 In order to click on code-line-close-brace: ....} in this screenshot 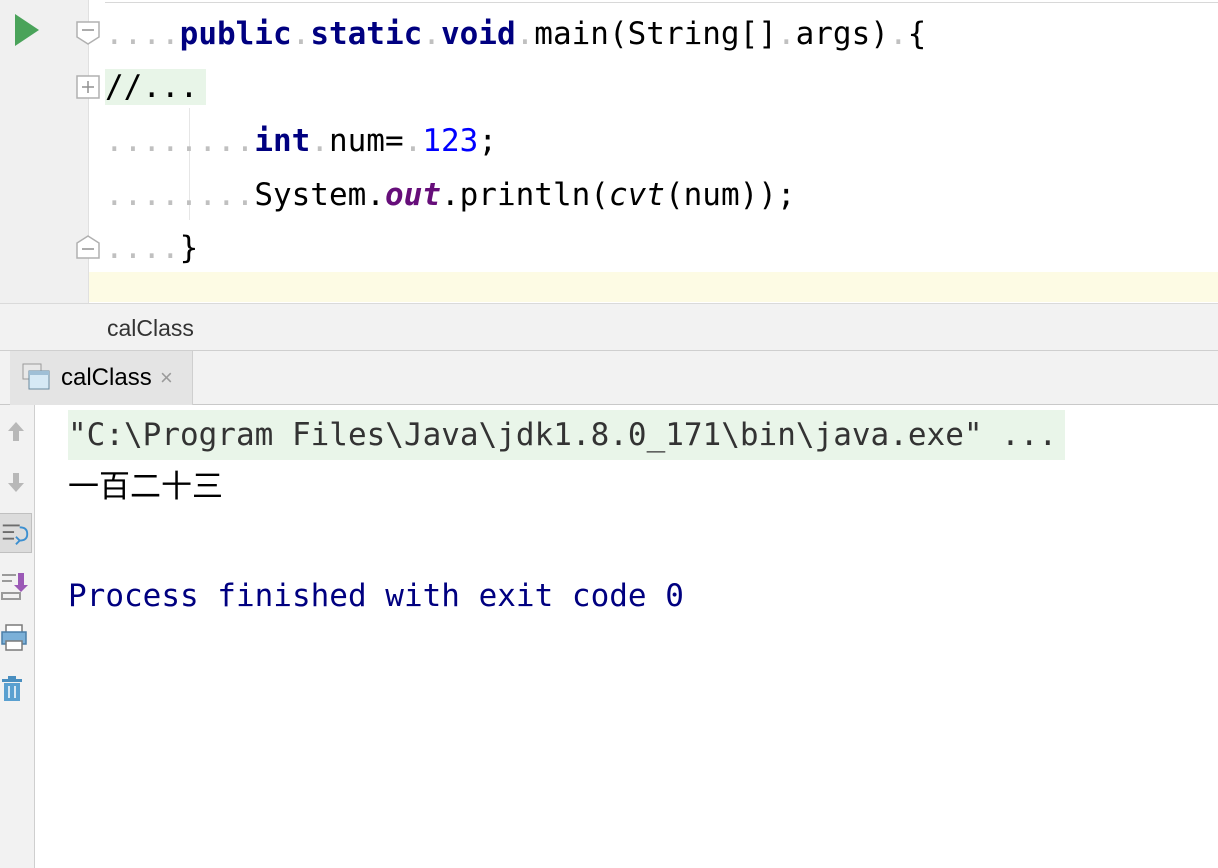, I will do `click(151, 248)`.